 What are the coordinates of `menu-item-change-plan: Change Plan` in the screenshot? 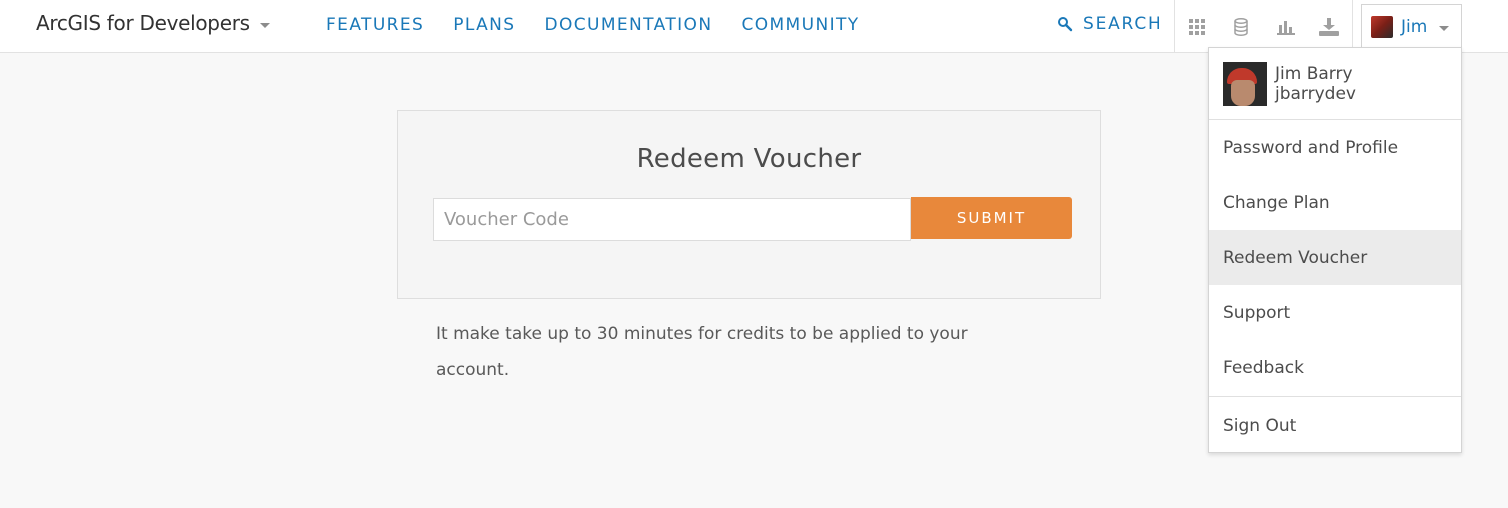 It's located at (1335, 202).